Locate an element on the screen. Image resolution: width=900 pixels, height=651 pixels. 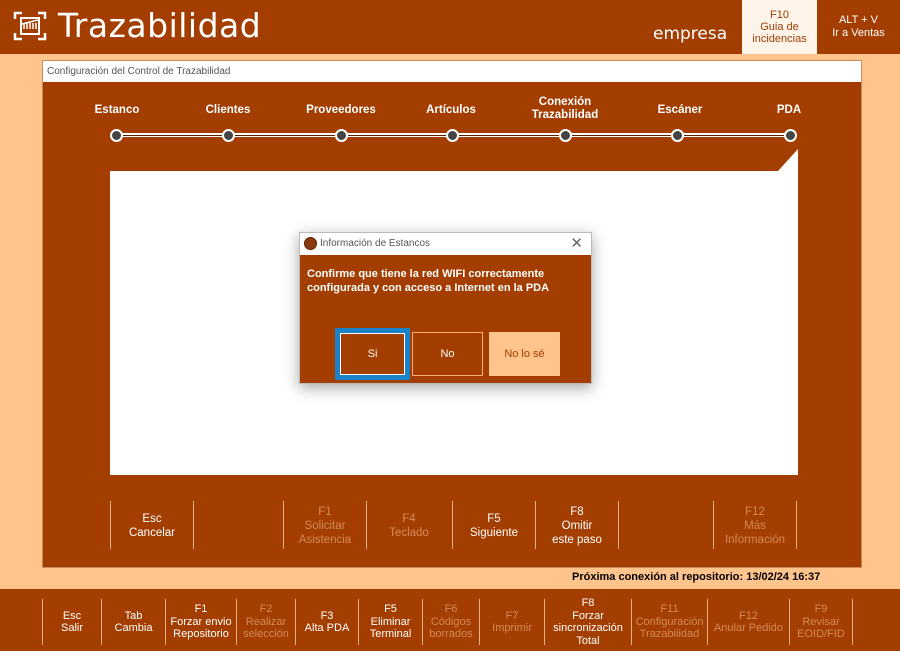
more-info-button: F12 Más Información is located at coordinates (755, 526).